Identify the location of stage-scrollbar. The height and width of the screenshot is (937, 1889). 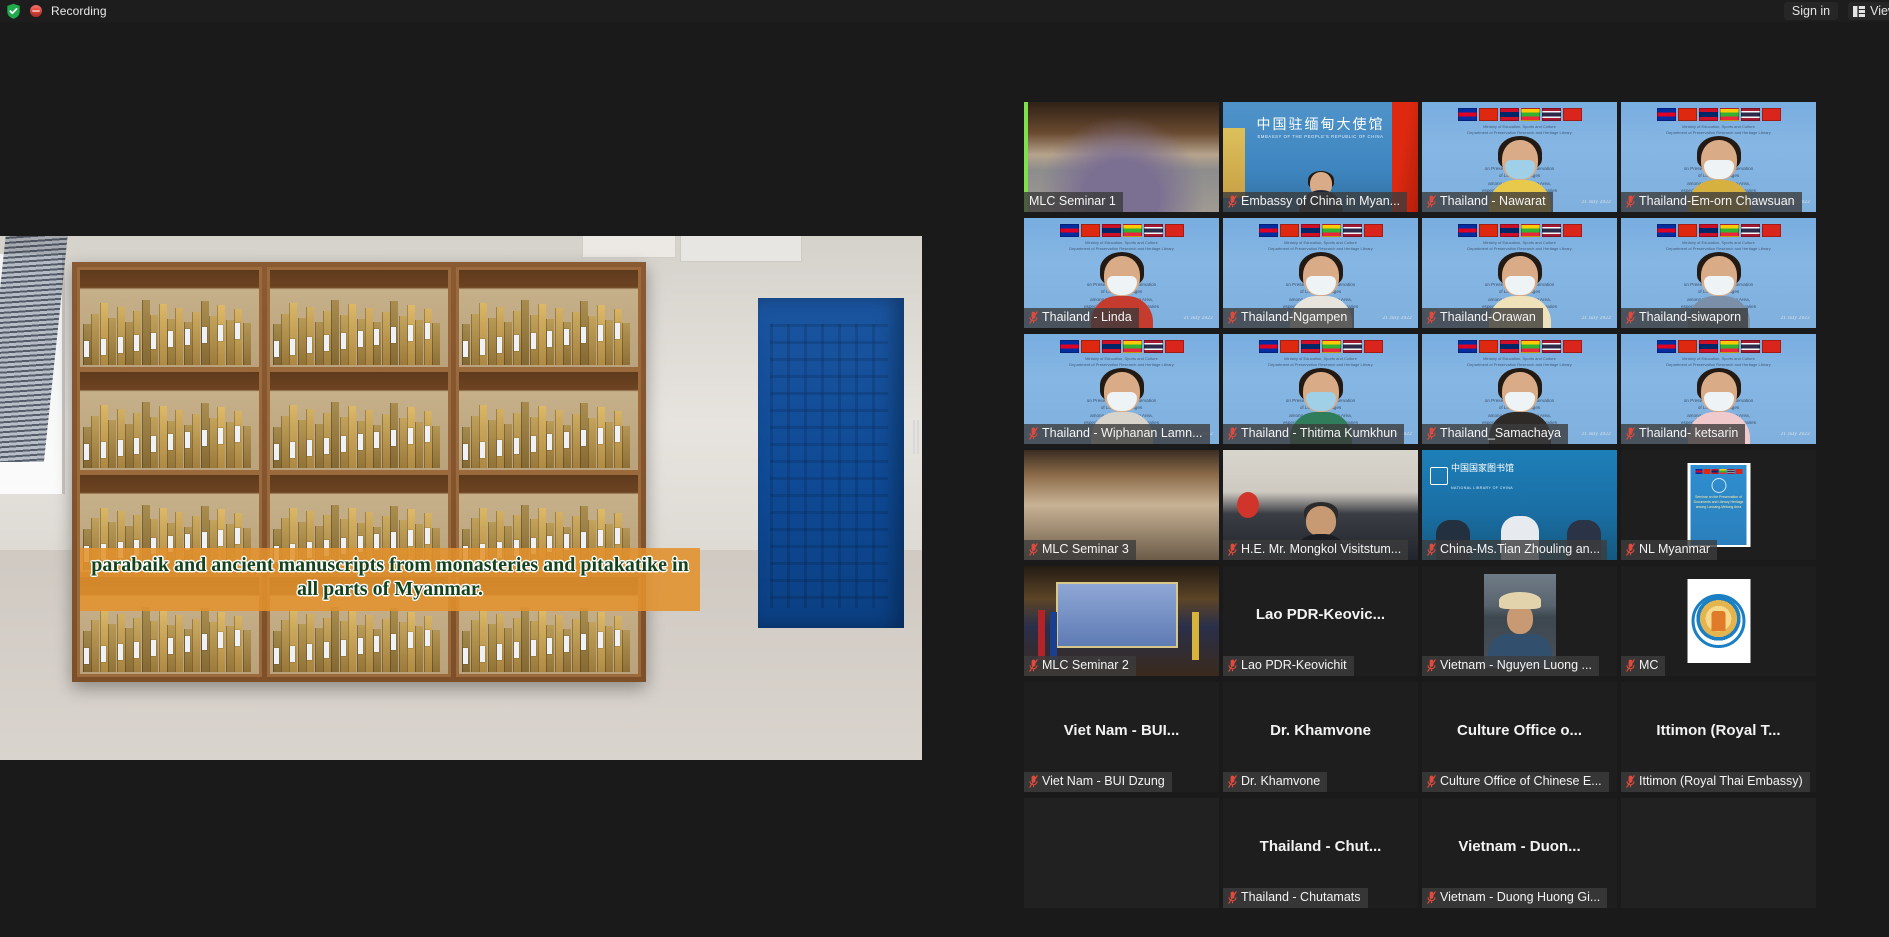
(916, 437).